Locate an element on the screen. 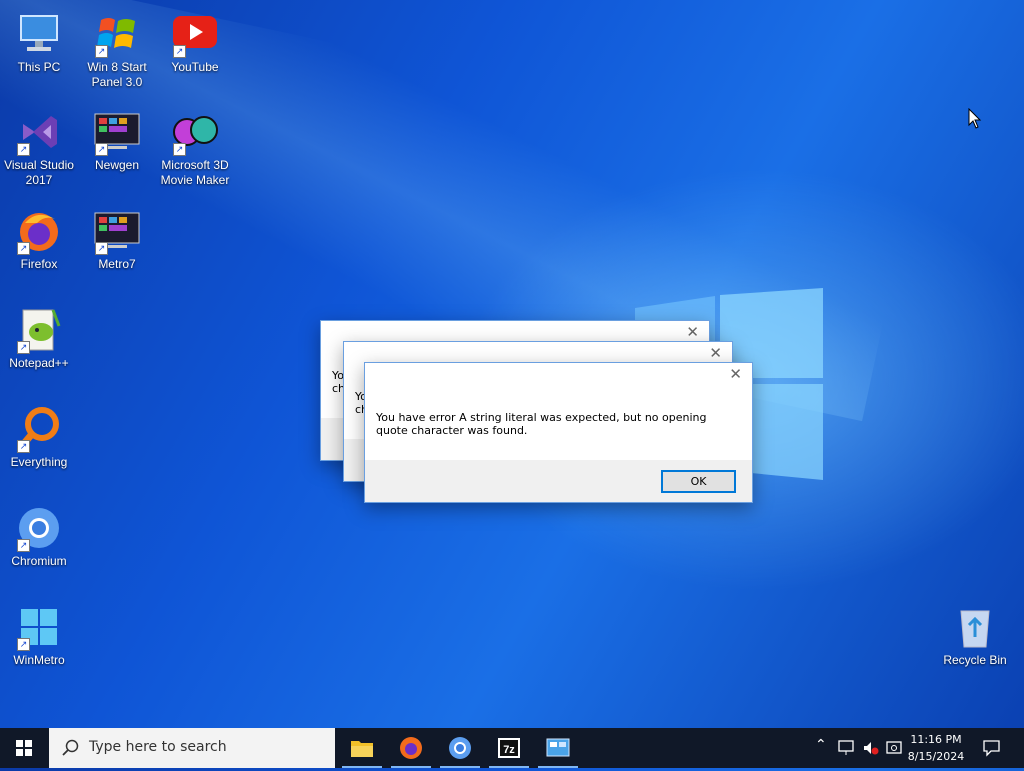 The width and height of the screenshot is (1024, 771). action-center-alert-icon is located at coordinates (895, 748).